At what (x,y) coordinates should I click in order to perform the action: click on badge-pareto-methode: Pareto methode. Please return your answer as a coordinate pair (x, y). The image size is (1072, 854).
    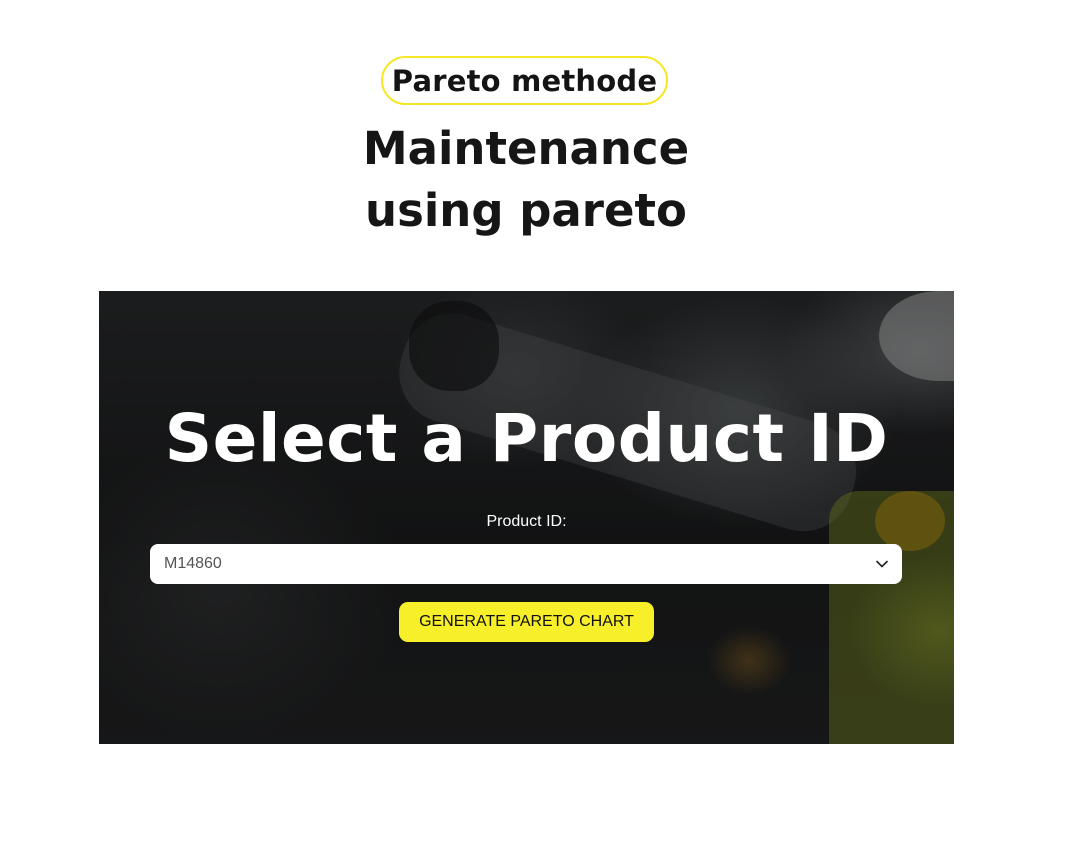
    Looking at the image, I should click on (524, 80).